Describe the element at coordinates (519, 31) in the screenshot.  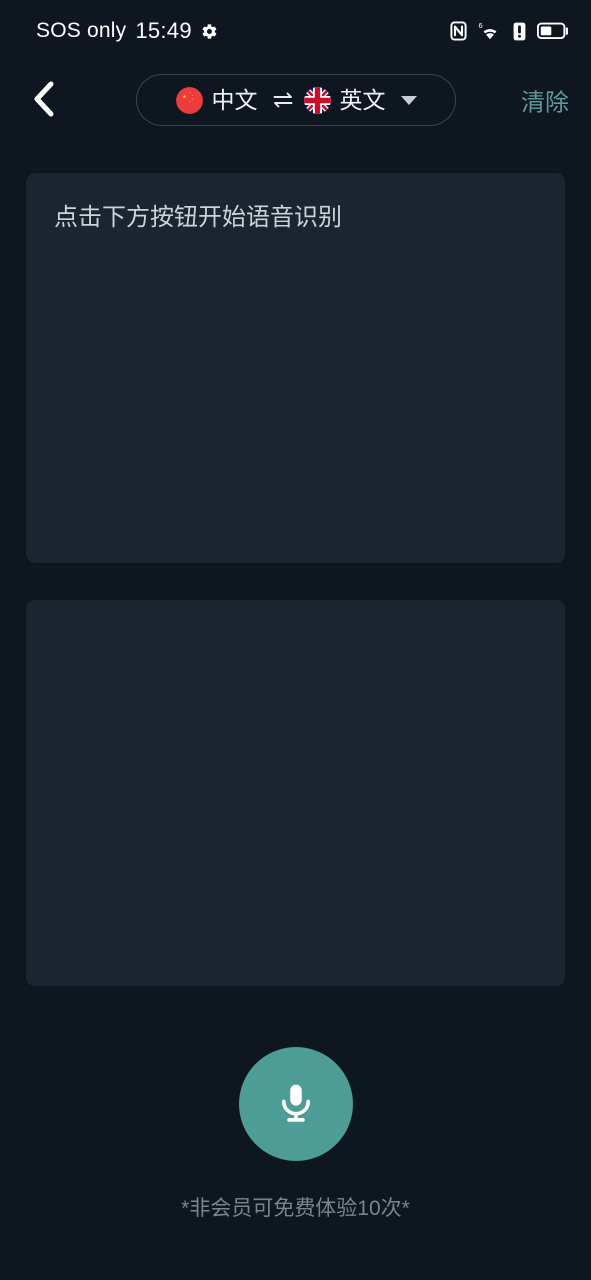
I see `alert-icon` at that location.